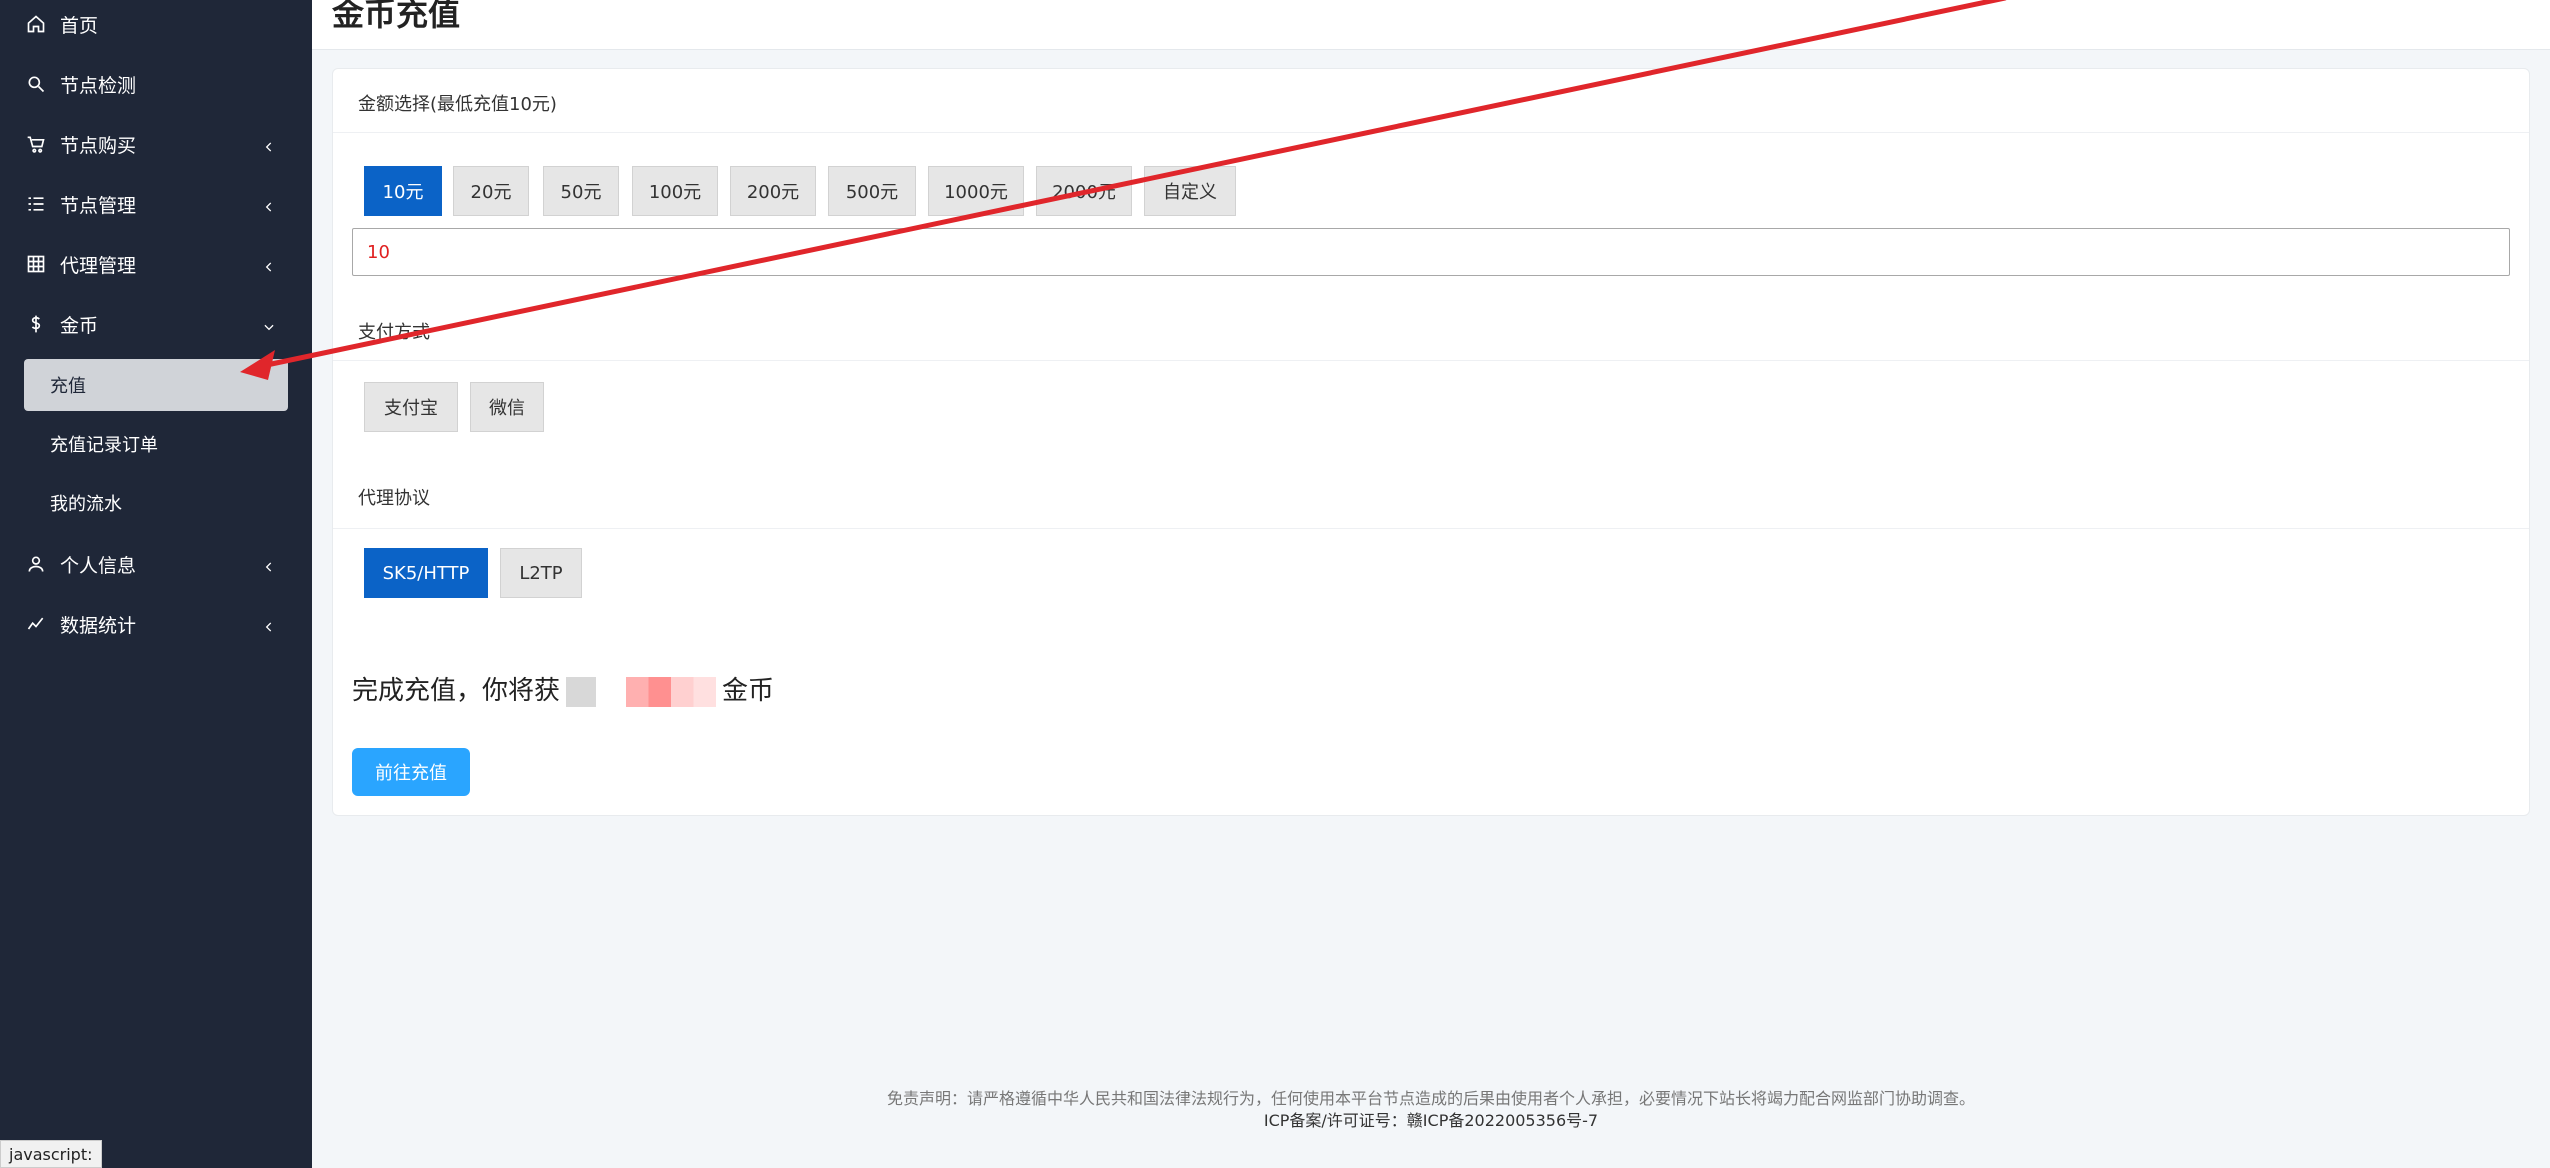 The image size is (2550, 1168). What do you see at coordinates (98, 565) in the screenshot?
I see `sidebar-item-label: 个人信息` at bounding box center [98, 565].